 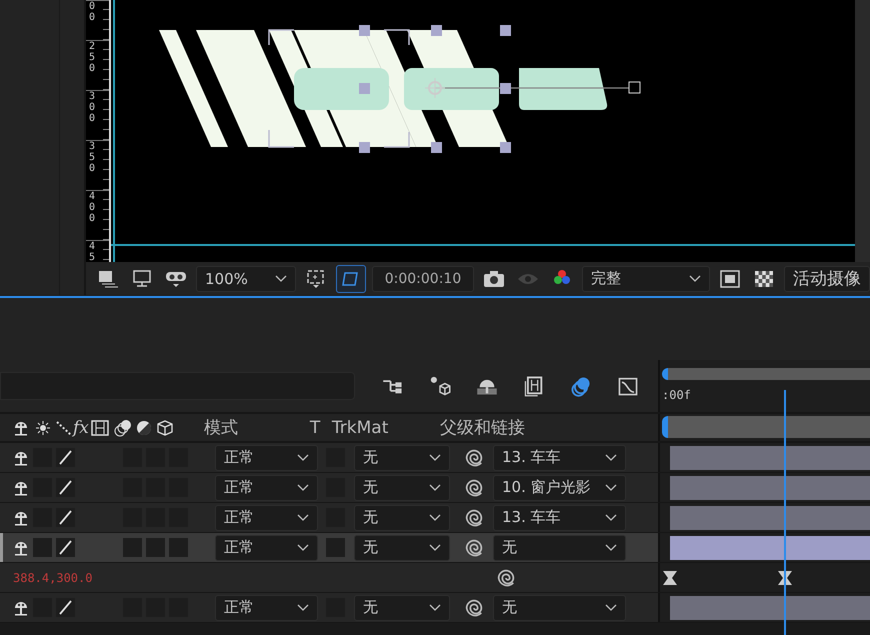 I want to click on half-circle-icon, so click(x=143, y=427).